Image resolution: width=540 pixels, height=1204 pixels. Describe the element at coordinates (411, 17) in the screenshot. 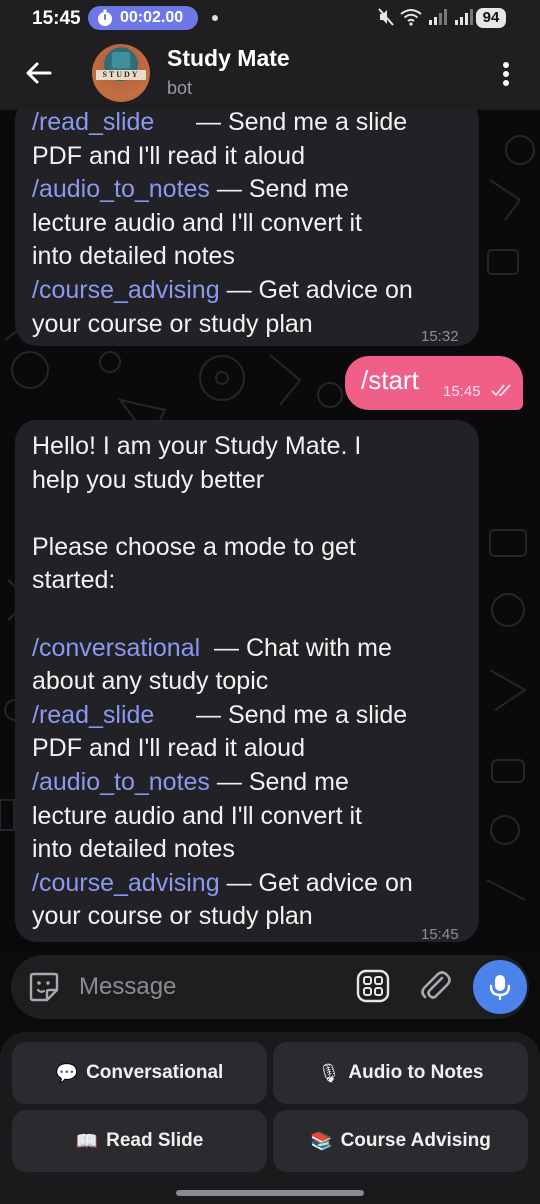

I see `wifi-icon` at that location.